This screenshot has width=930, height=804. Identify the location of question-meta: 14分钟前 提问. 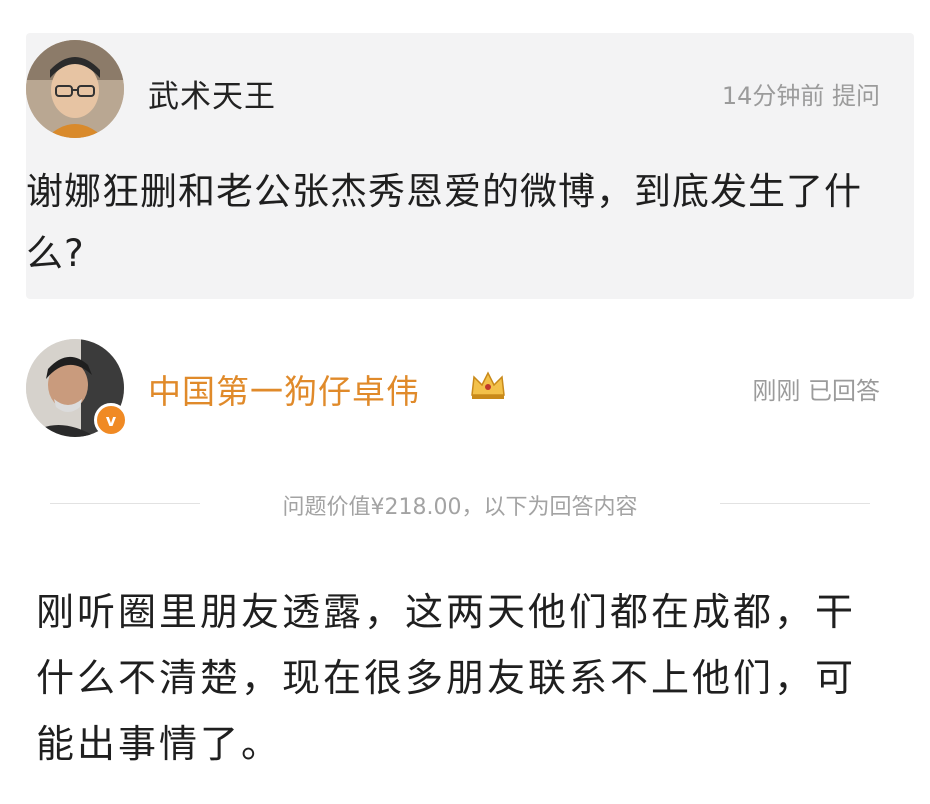
(801, 93).